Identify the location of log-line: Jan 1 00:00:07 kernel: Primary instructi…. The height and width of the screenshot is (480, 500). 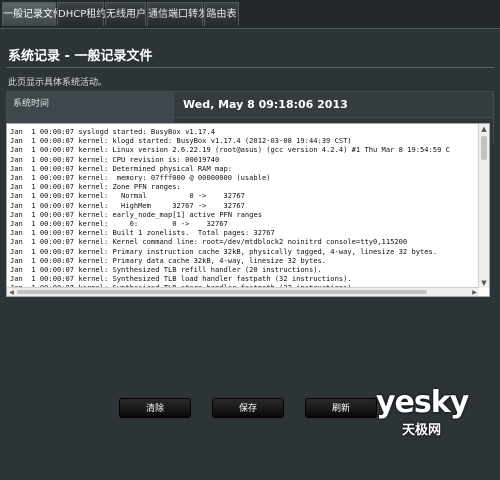
(224, 251).